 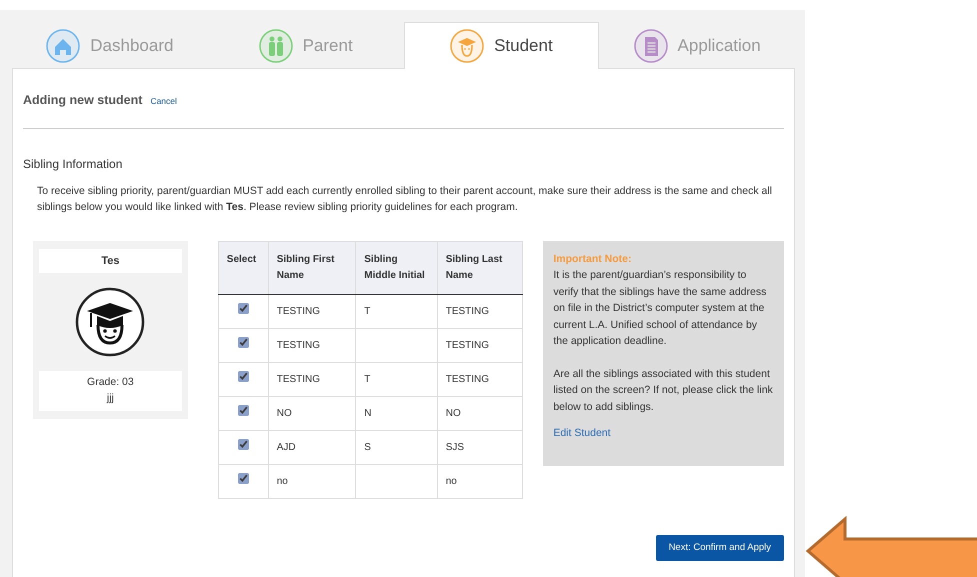 I want to click on form-title: Adding new student, so click(x=82, y=100).